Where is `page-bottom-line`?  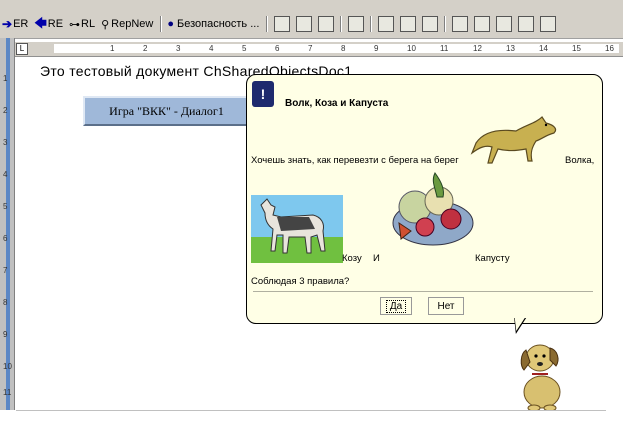
page-bottom-line is located at coordinates (311, 410).